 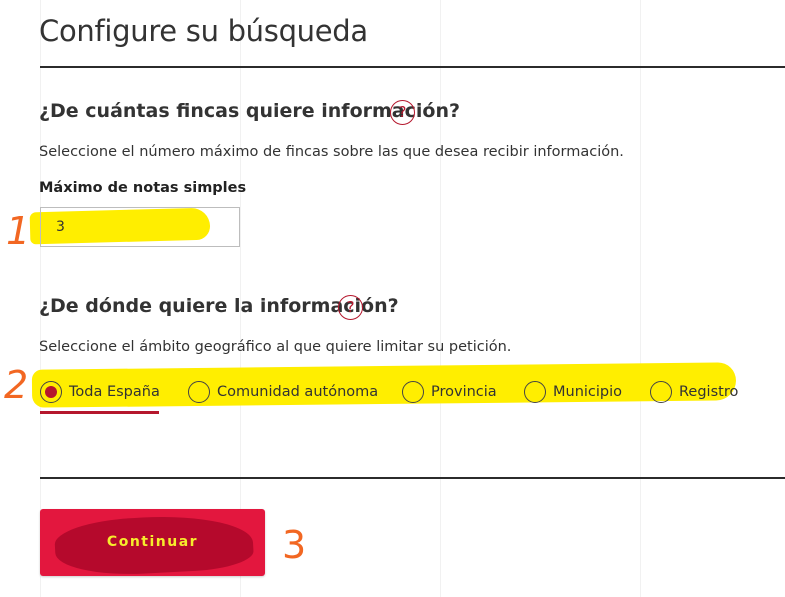 I want to click on annotation-step-1: 1, so click(x=18, y=231).